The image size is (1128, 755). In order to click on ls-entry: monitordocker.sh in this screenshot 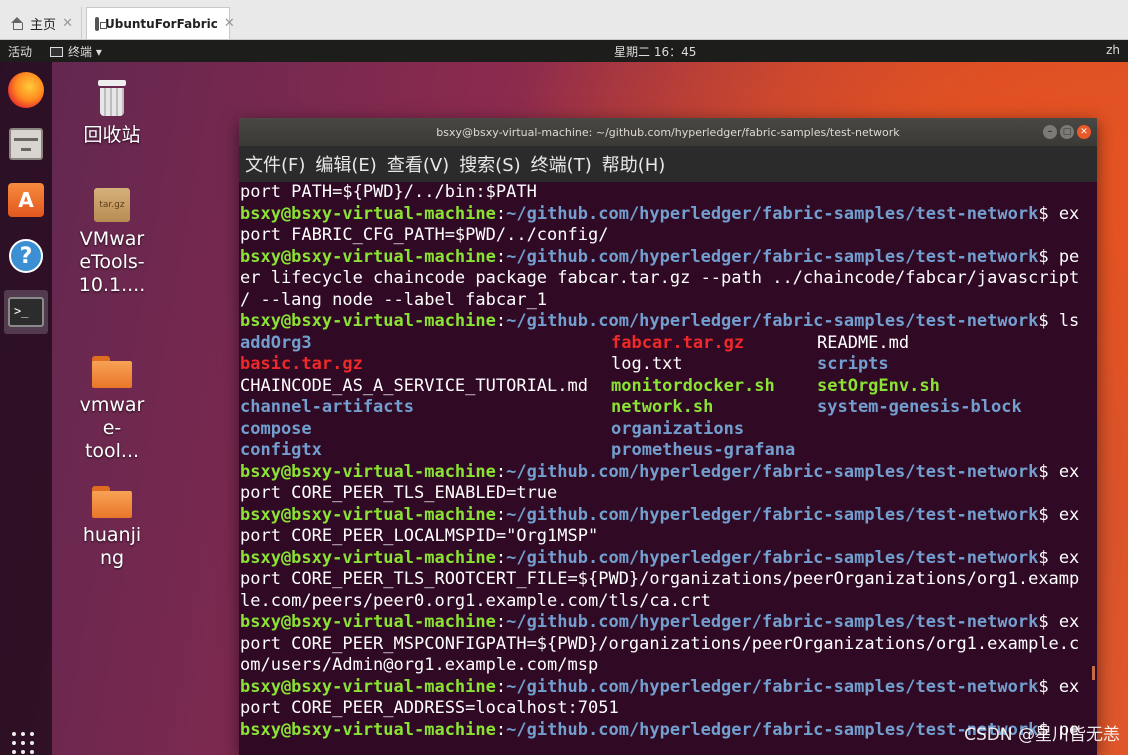, I will do `click(693, 385)`.